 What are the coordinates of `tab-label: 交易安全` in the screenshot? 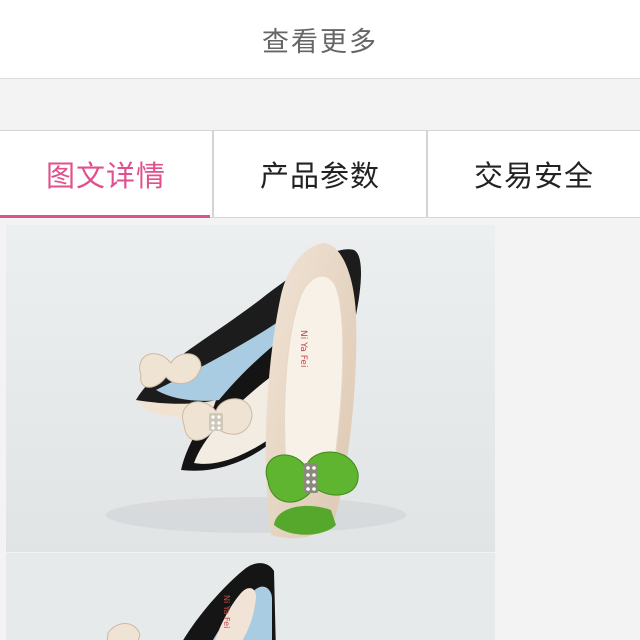 It's located at (533, 176).